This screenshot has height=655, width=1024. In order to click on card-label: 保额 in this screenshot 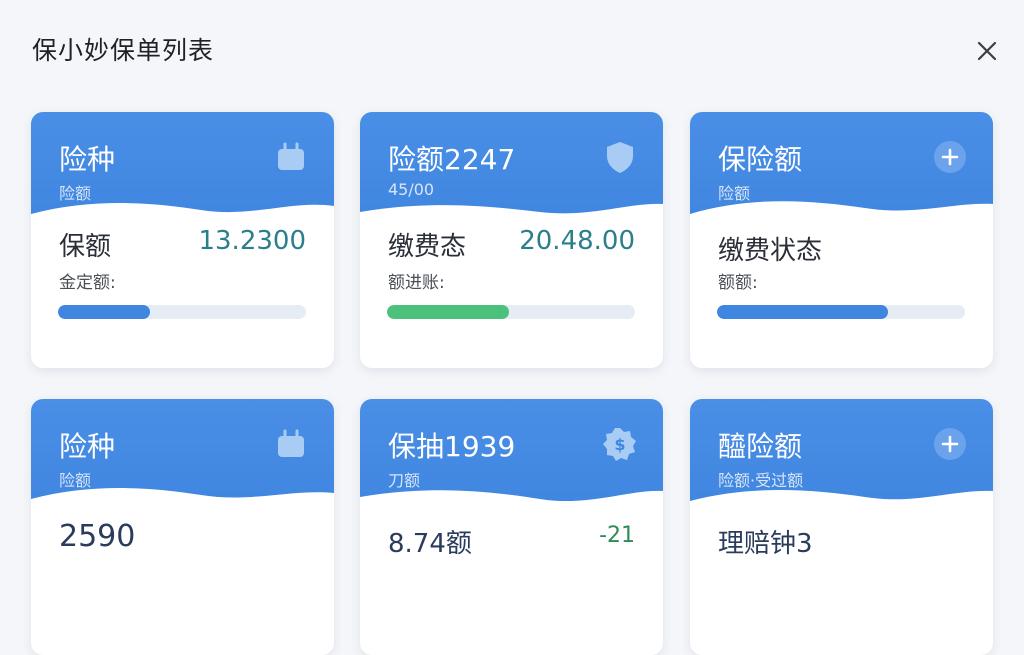, I will do `click(85, 247)`.